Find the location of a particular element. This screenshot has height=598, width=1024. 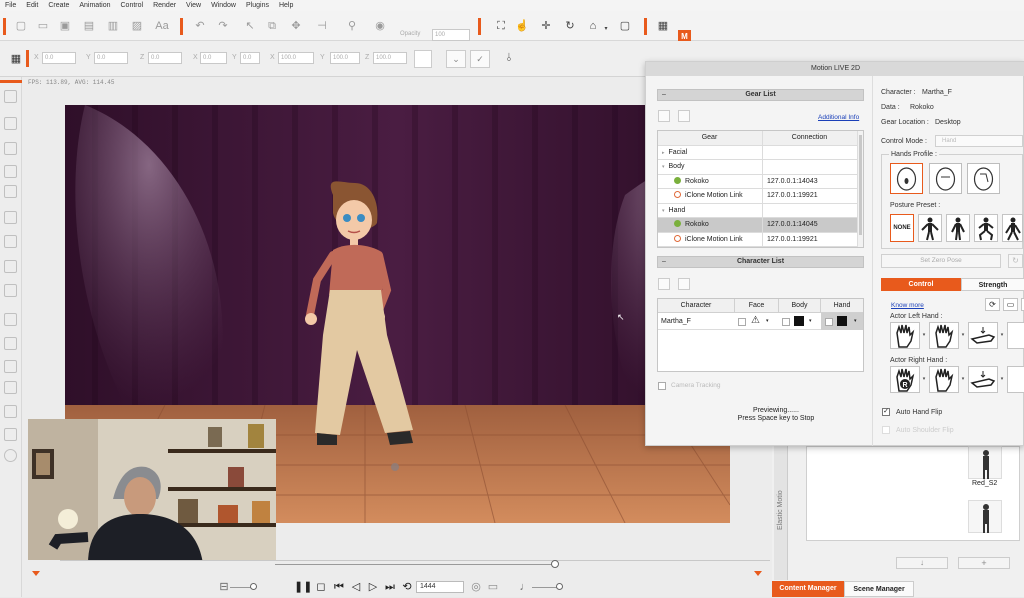

menu-help: Help is located at coordinates (286, 5).